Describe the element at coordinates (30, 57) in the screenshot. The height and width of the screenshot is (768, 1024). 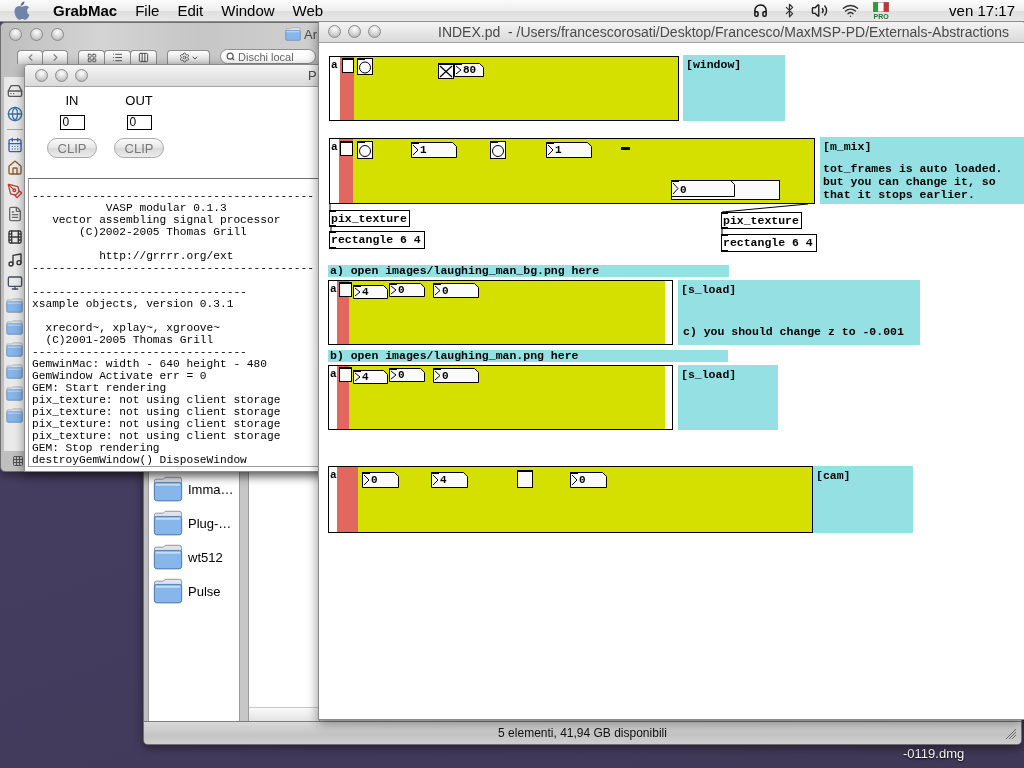
I see `back-button` at that location.